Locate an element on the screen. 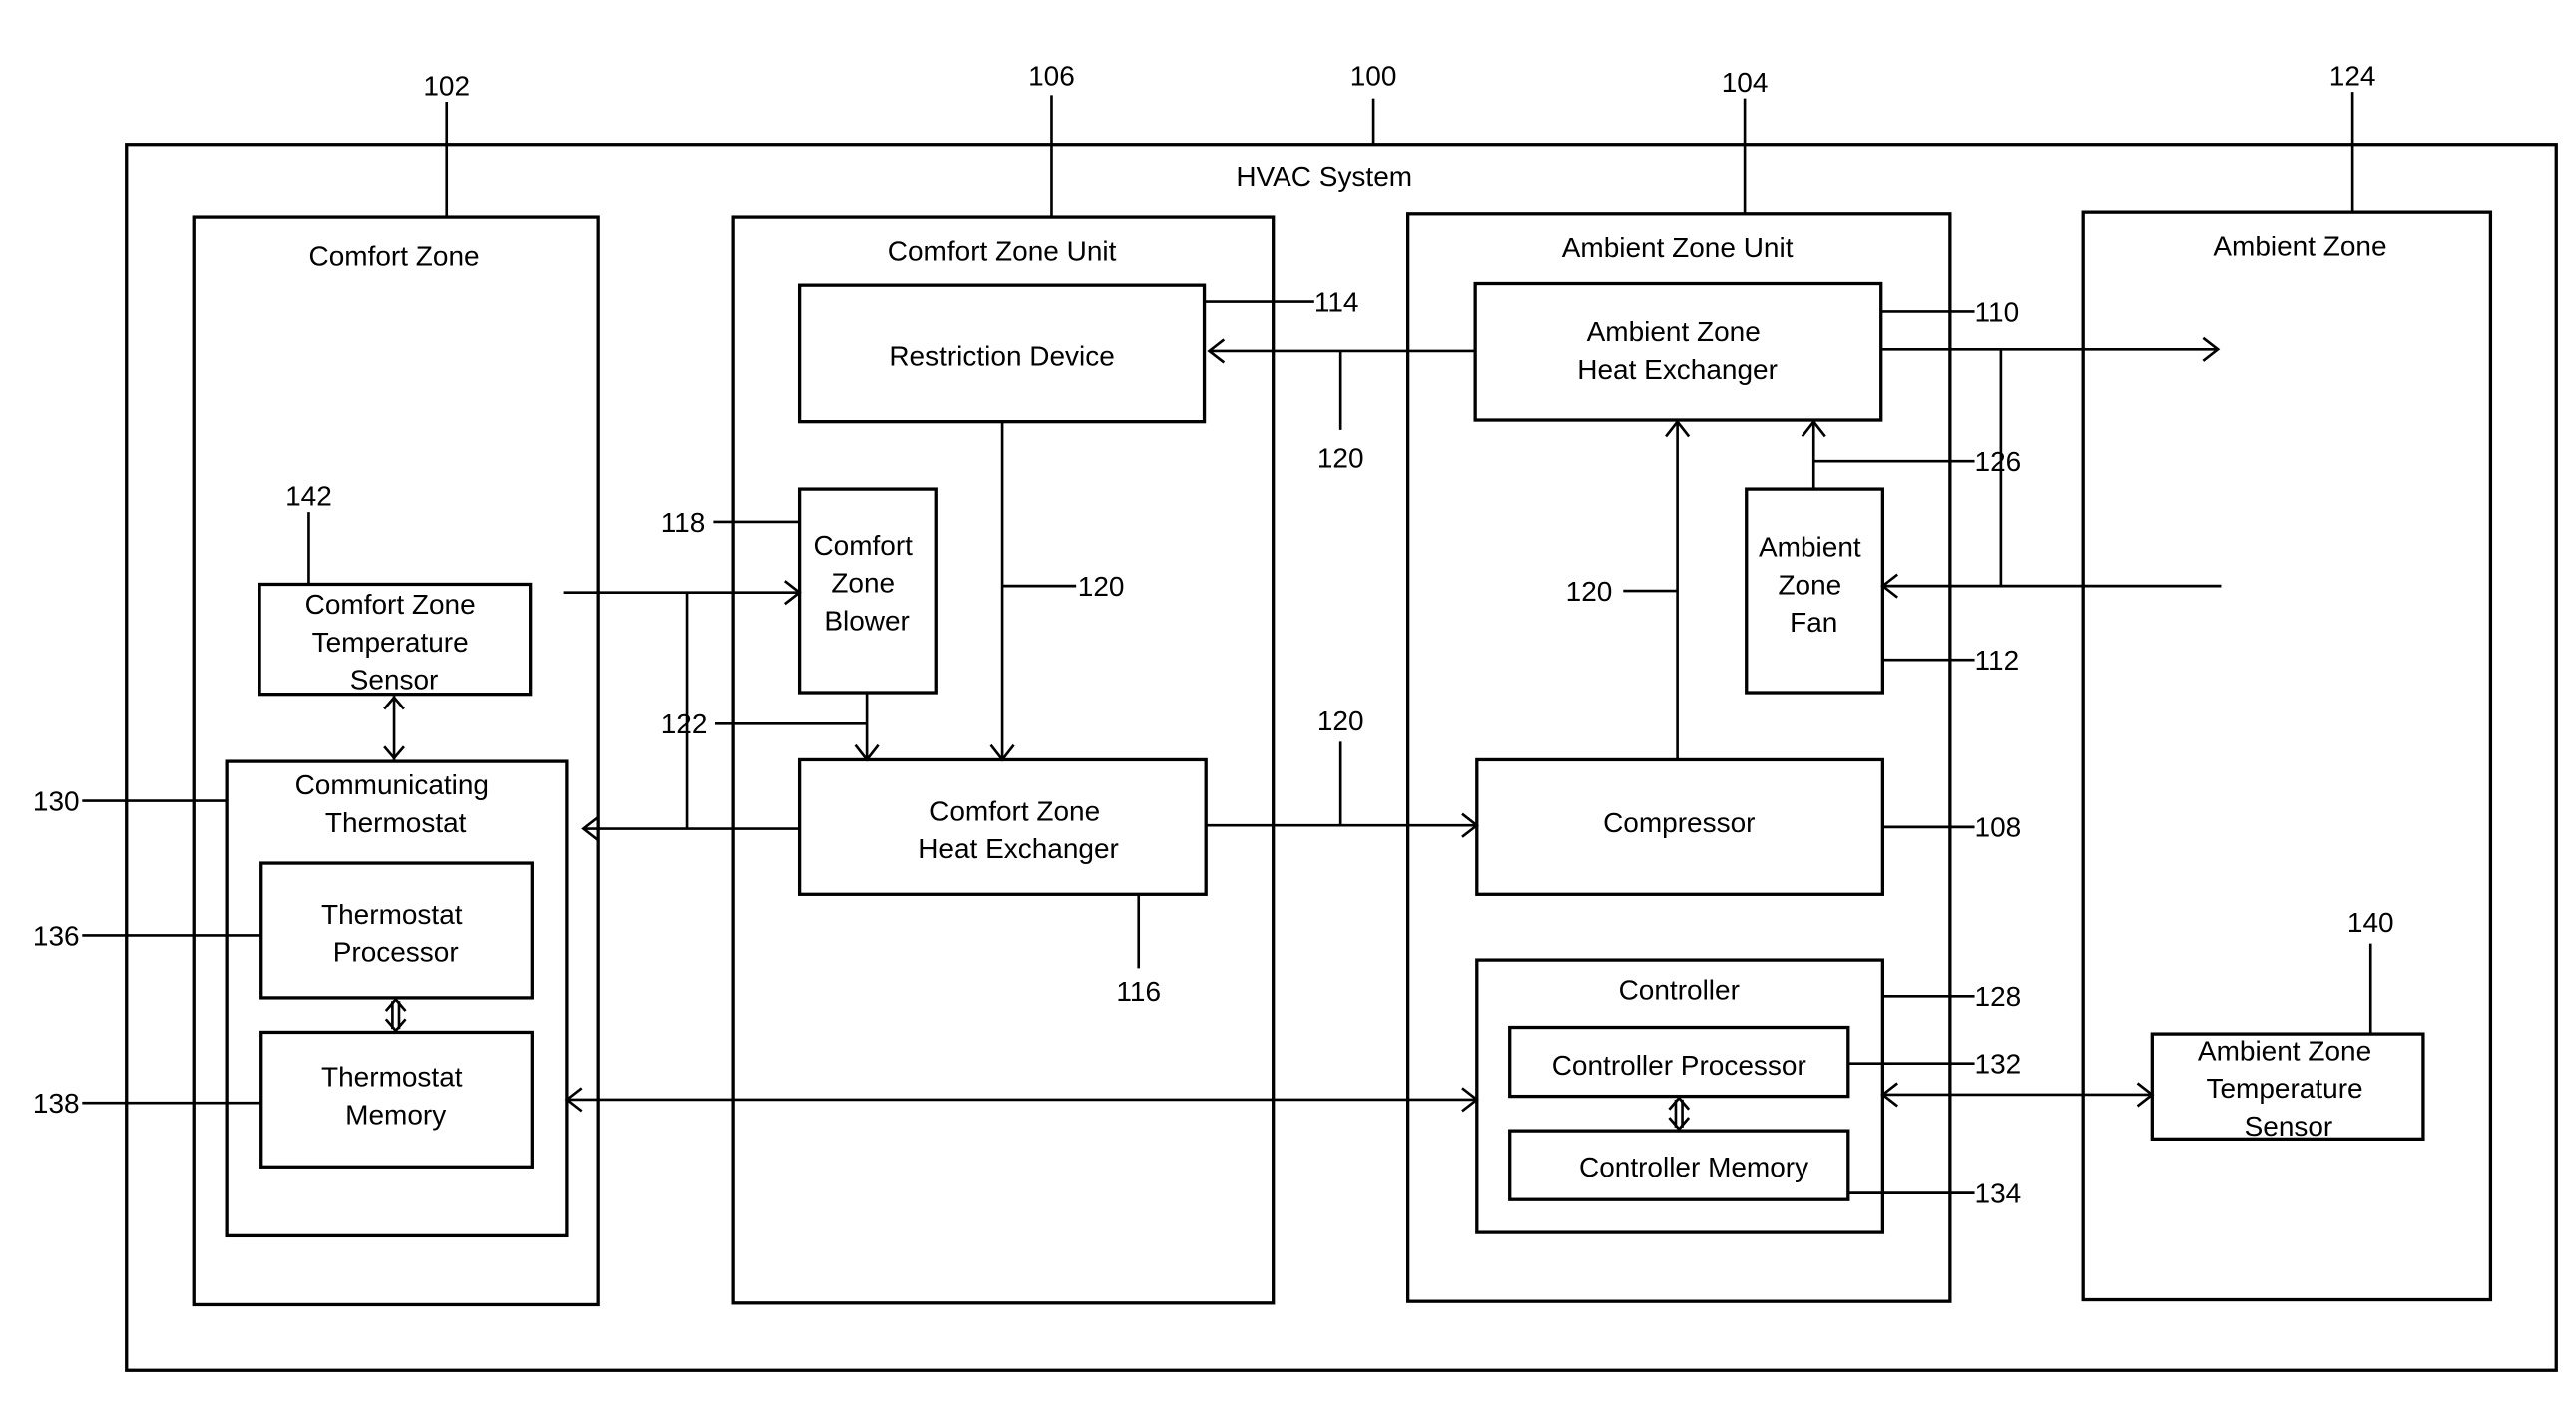 The width and height of the screenshot is (2576, 1413). communication-bus is located at coordinates (1360, 1097).